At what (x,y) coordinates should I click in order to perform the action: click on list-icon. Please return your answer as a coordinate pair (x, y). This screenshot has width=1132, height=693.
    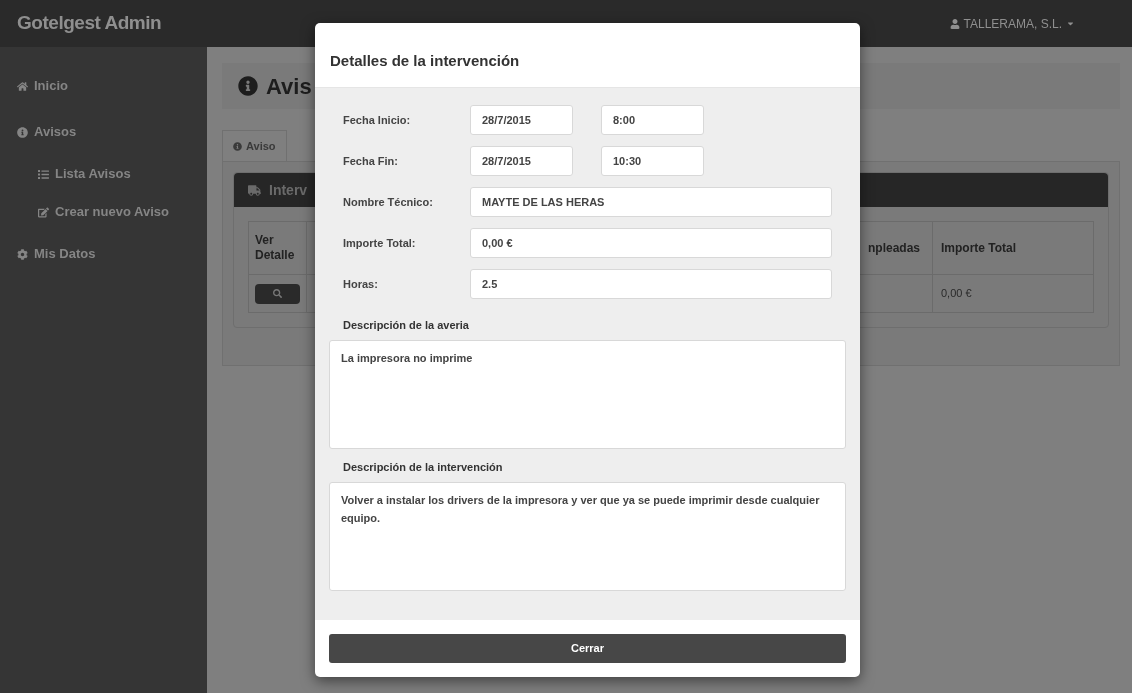
    Looking at the image, I should click on (43, 174).